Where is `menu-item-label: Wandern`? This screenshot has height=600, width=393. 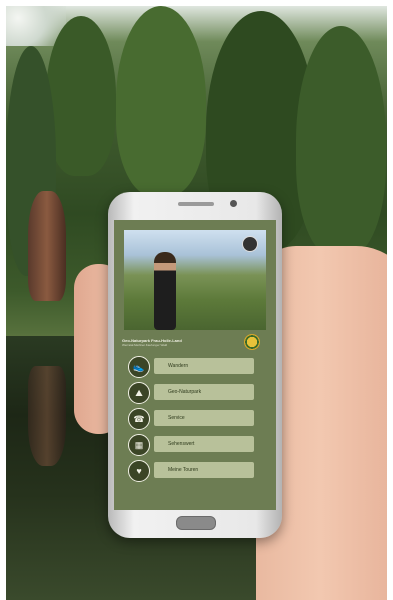 menu-item-label: Wandern is located at coordinates (204, 366).